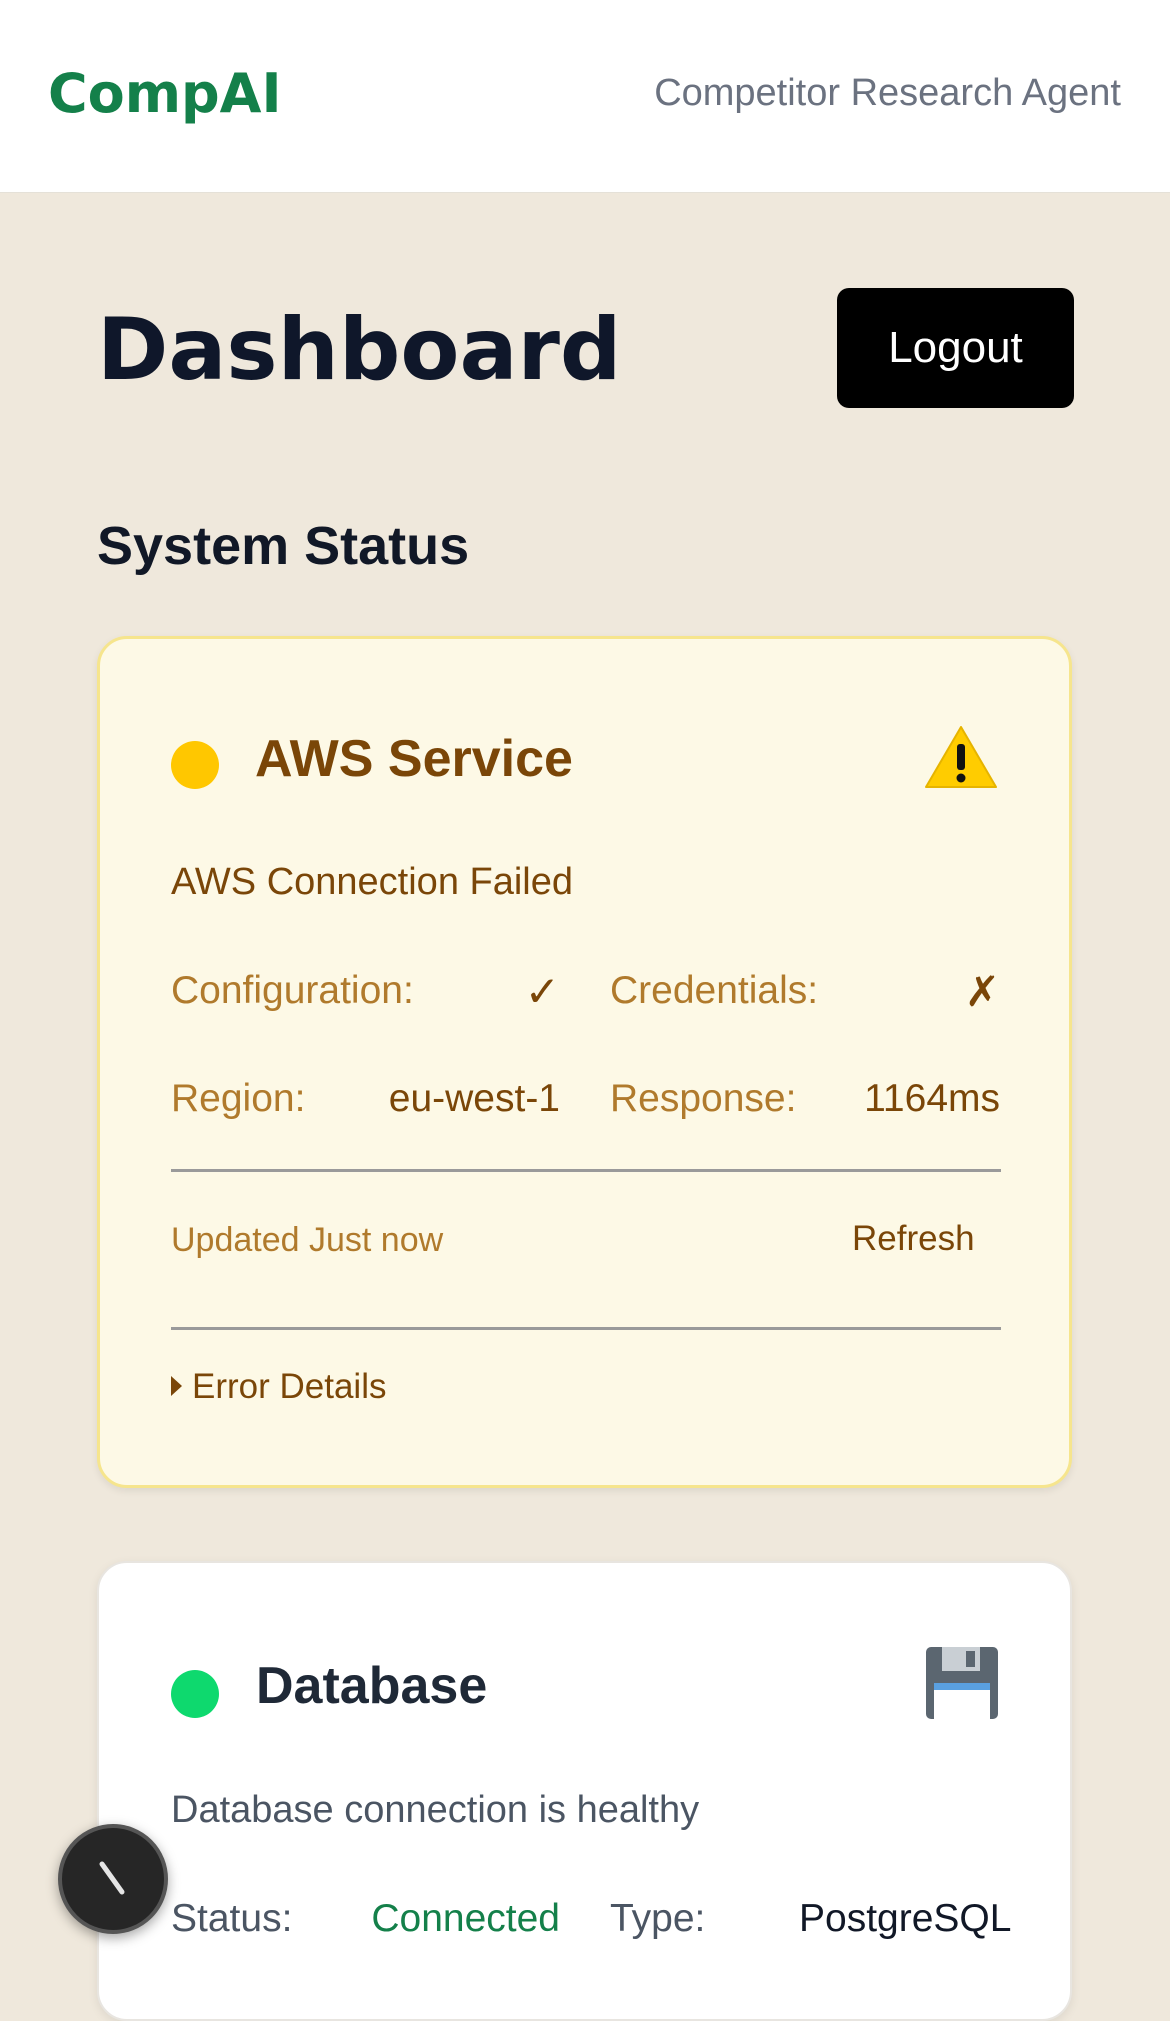 This screenshot has width=1170, height=2021. I want to click on region-label: Region:, so click(238, 1098).